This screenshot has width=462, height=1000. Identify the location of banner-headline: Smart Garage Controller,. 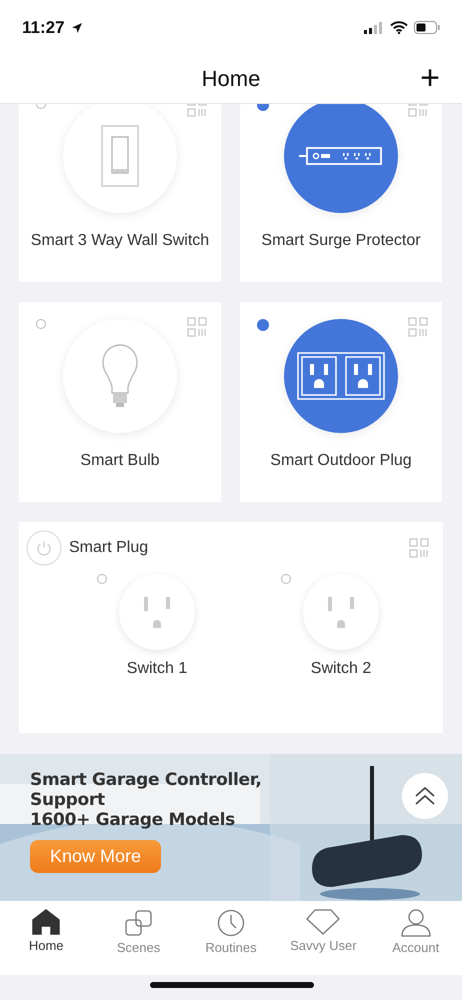
(146, 780).